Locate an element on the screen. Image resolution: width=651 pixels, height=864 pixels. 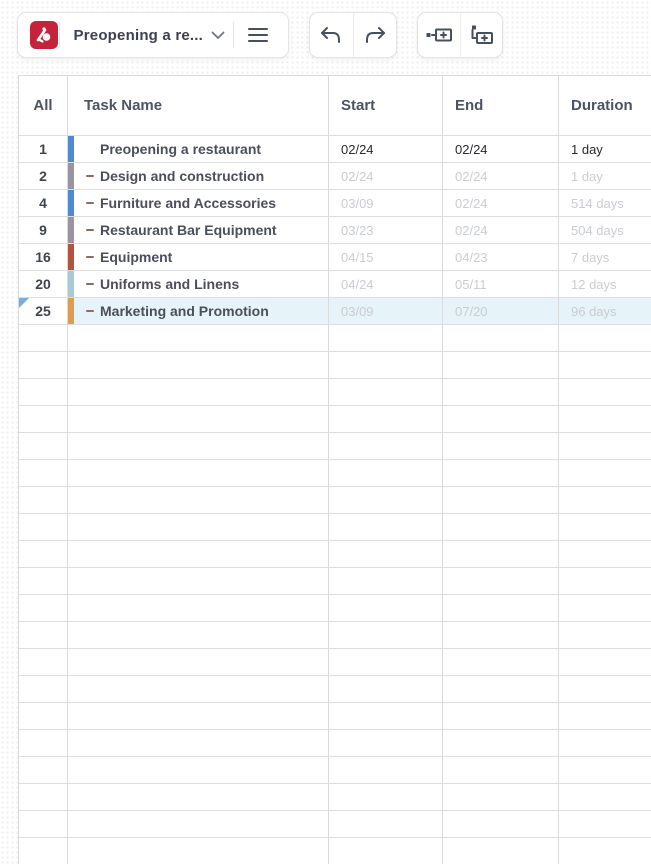
task-row: 16 Equipment 04/15 04/23 7 days is located at coordinates (335, 257).